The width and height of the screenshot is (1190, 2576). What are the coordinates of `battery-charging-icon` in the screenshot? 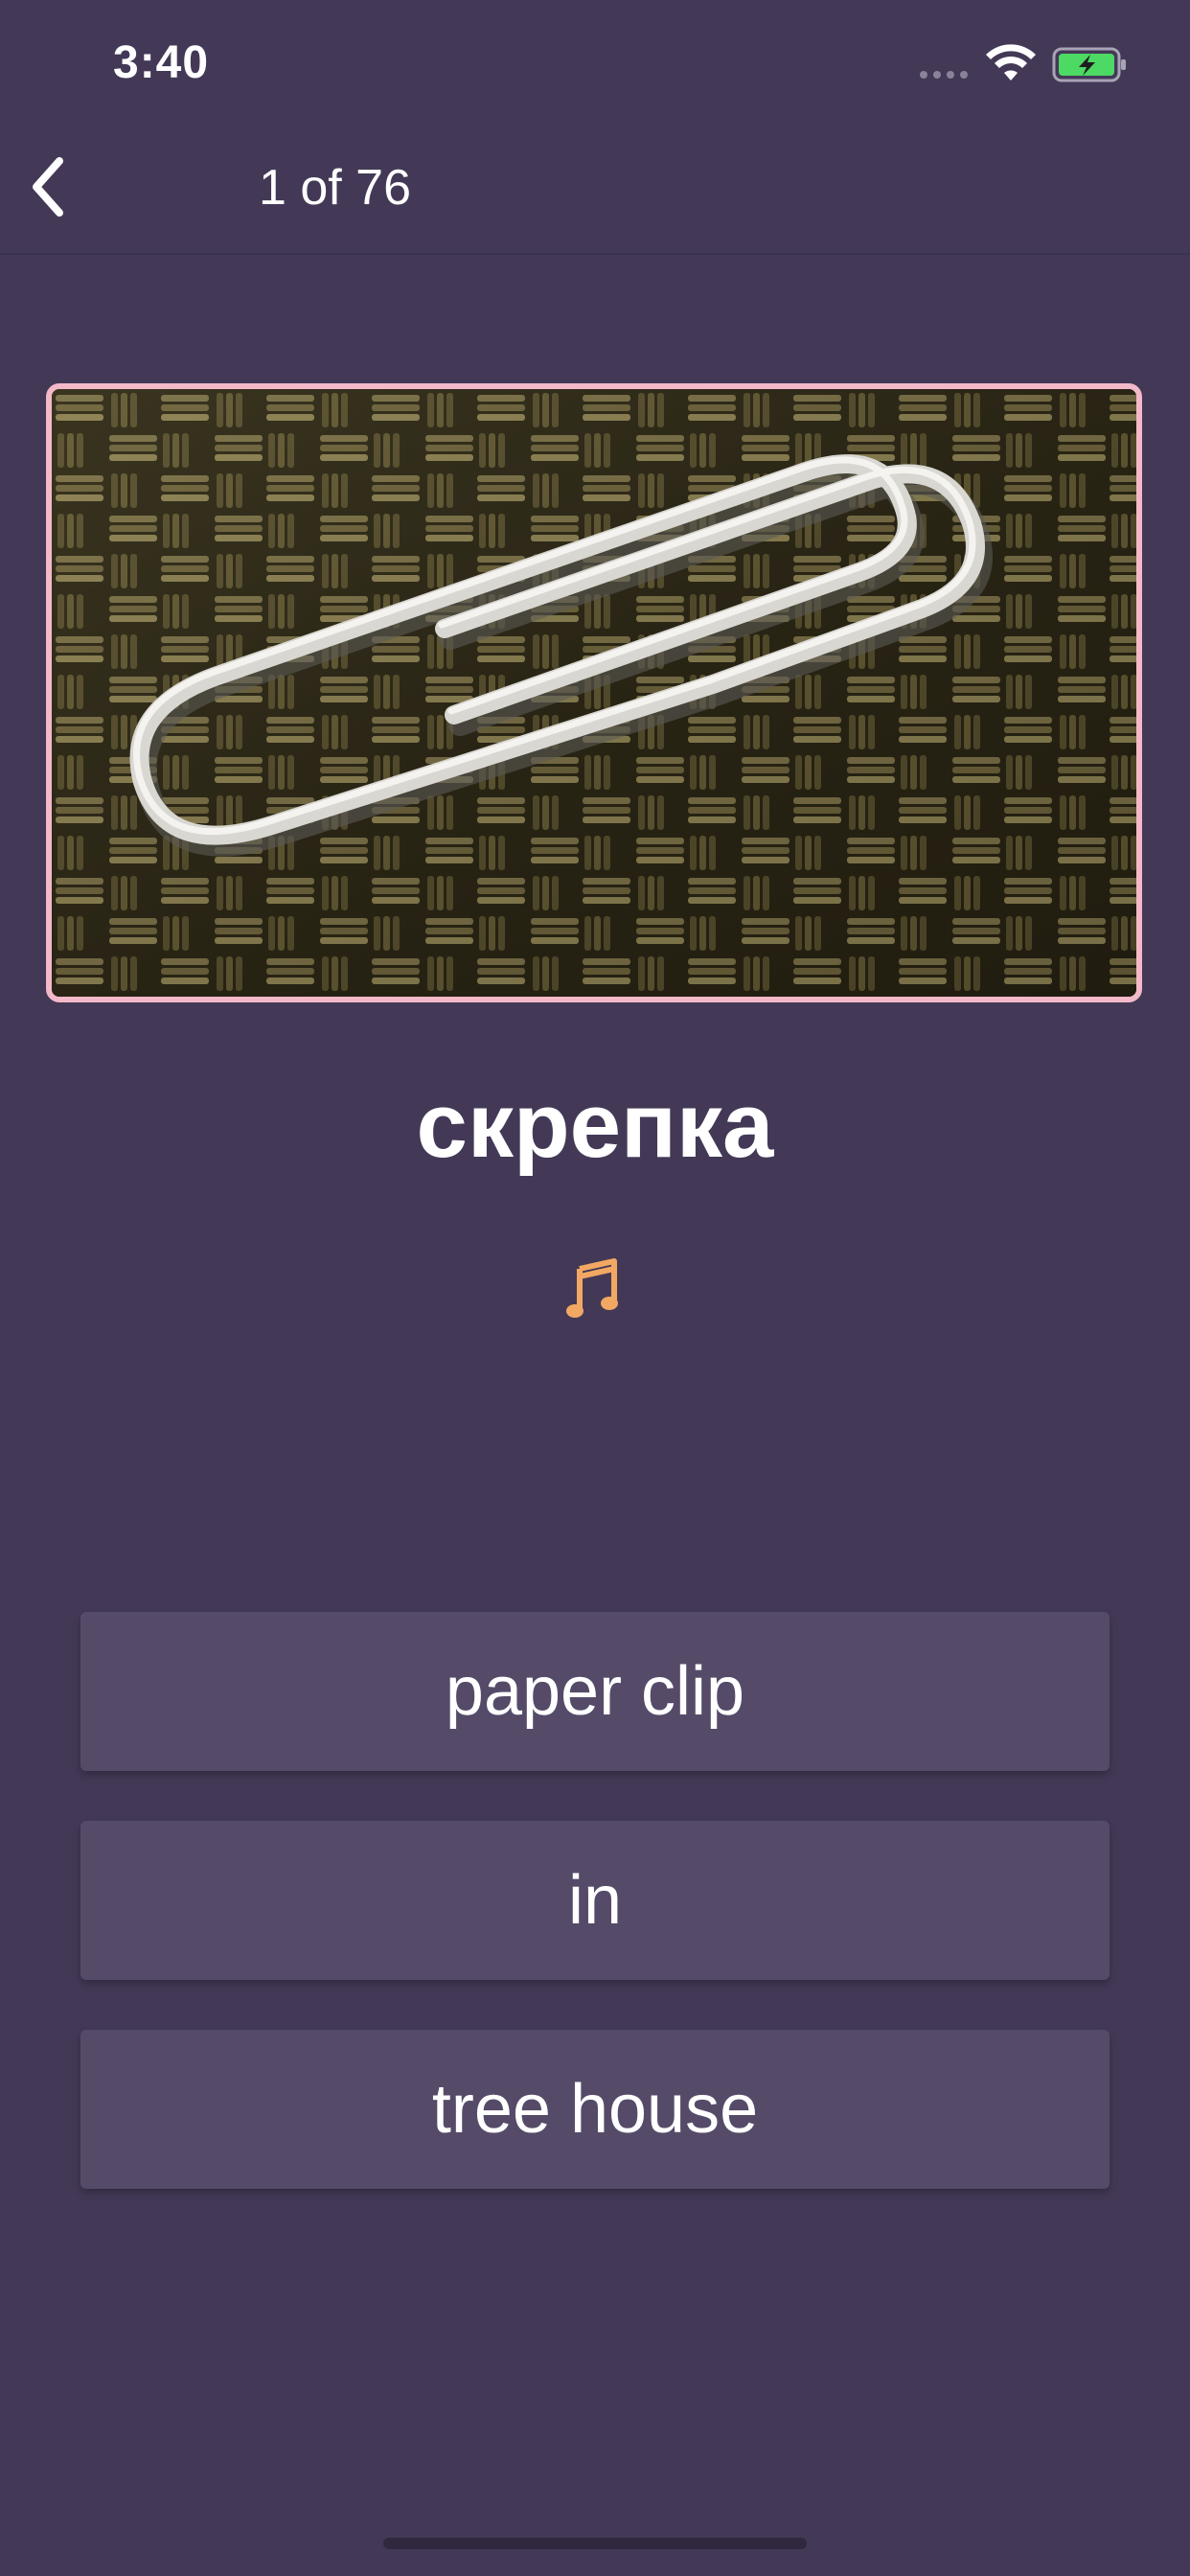 It's located at (1091, 67).